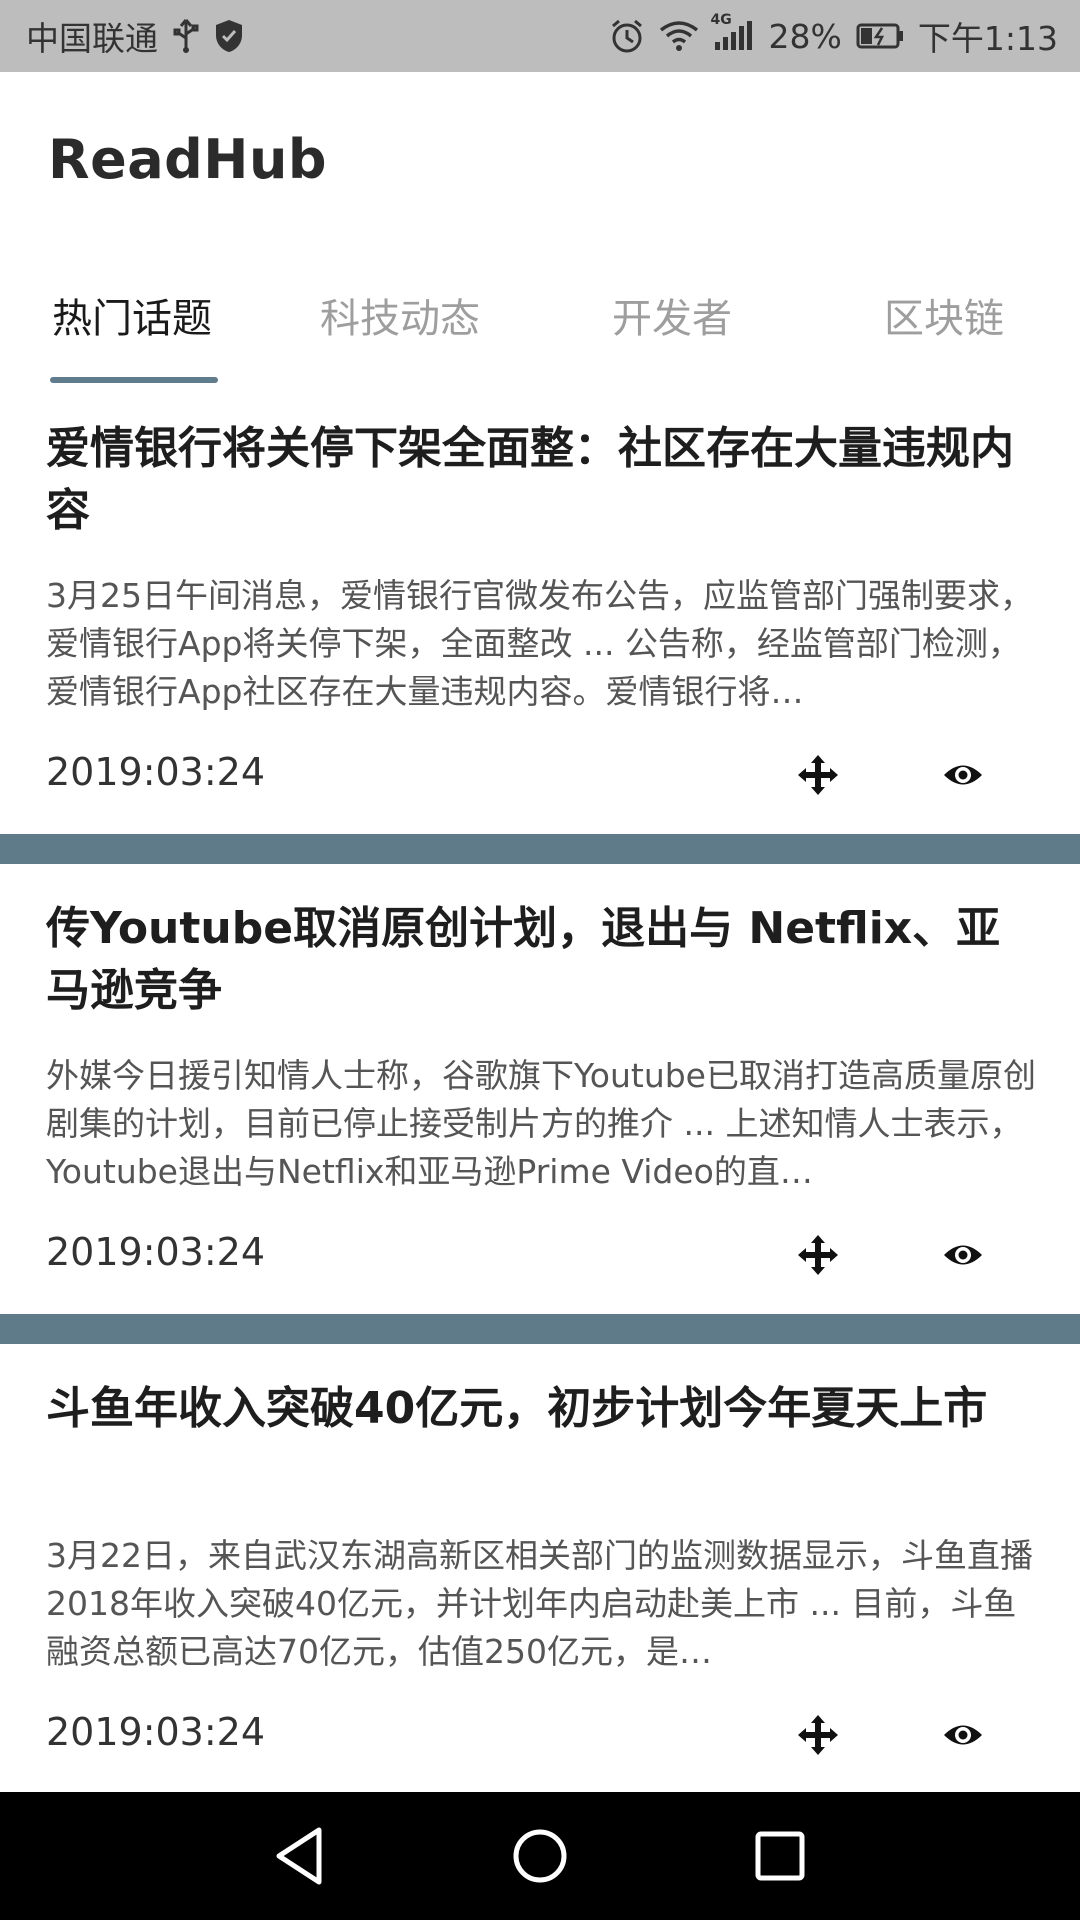  What do you see at coordinates (540, 315) in the screenshot?
I see `tab-bar: 热门话题 科技动态 开发者 区块链` at bounding box center [540, 315].